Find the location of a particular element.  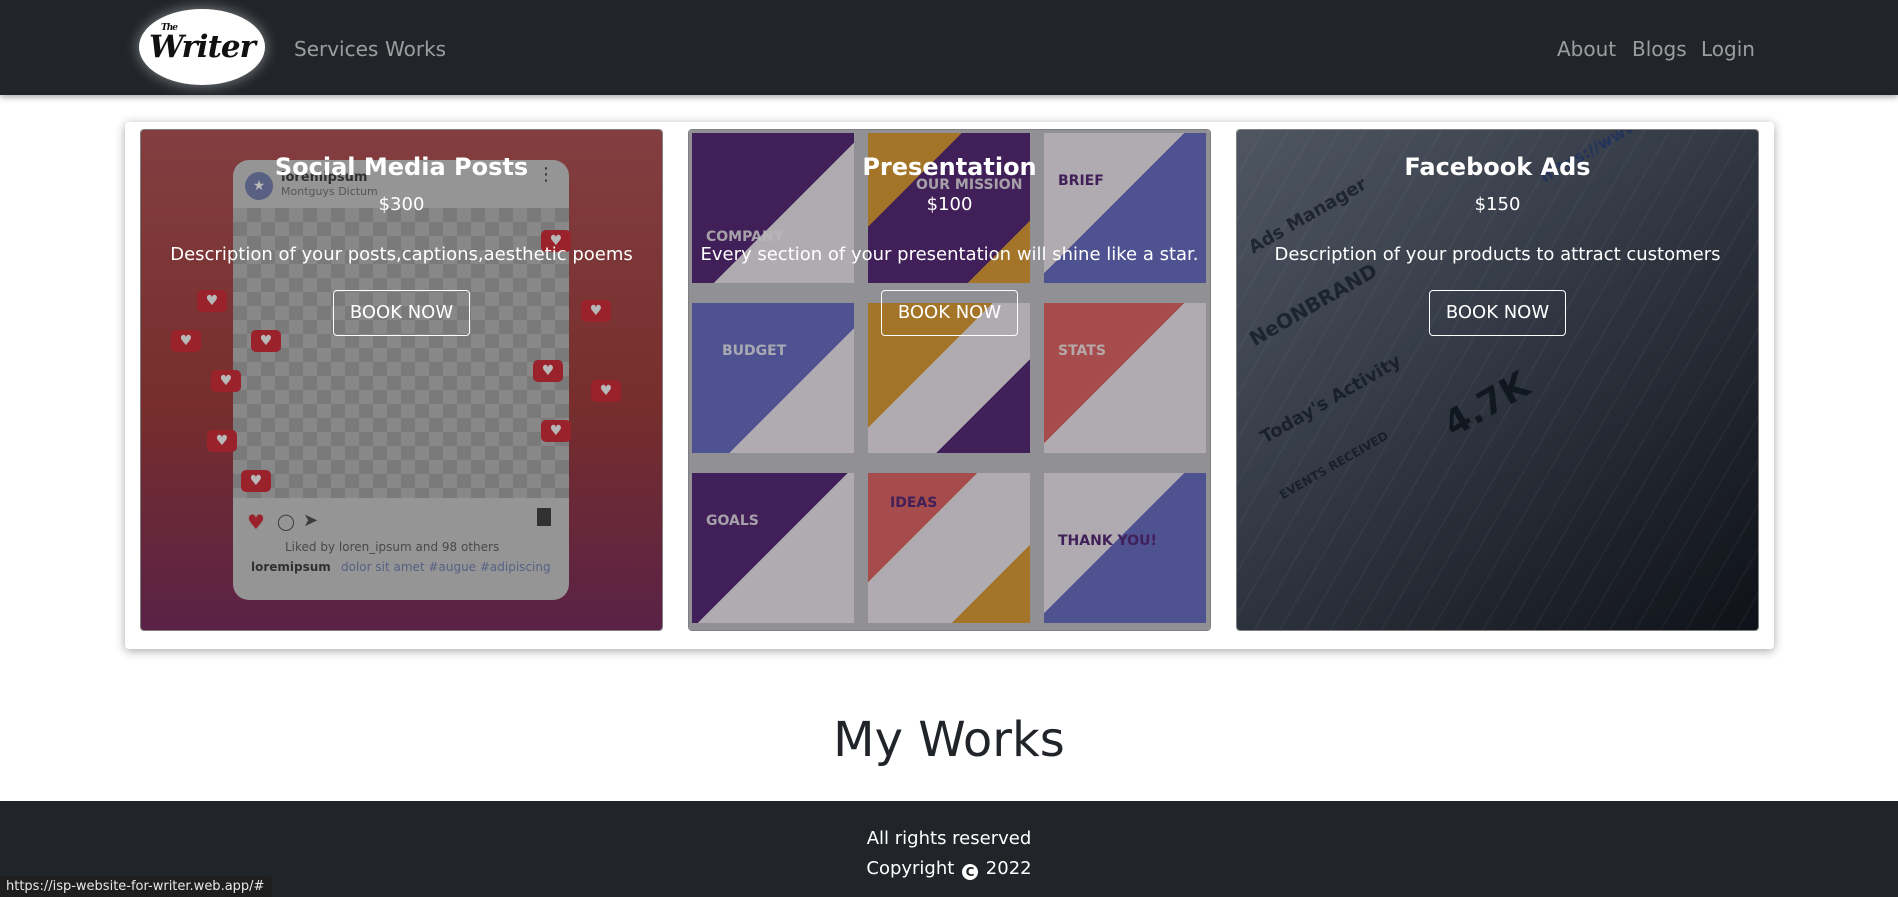

card-price: $150 is located at coordinates (1497, 204).